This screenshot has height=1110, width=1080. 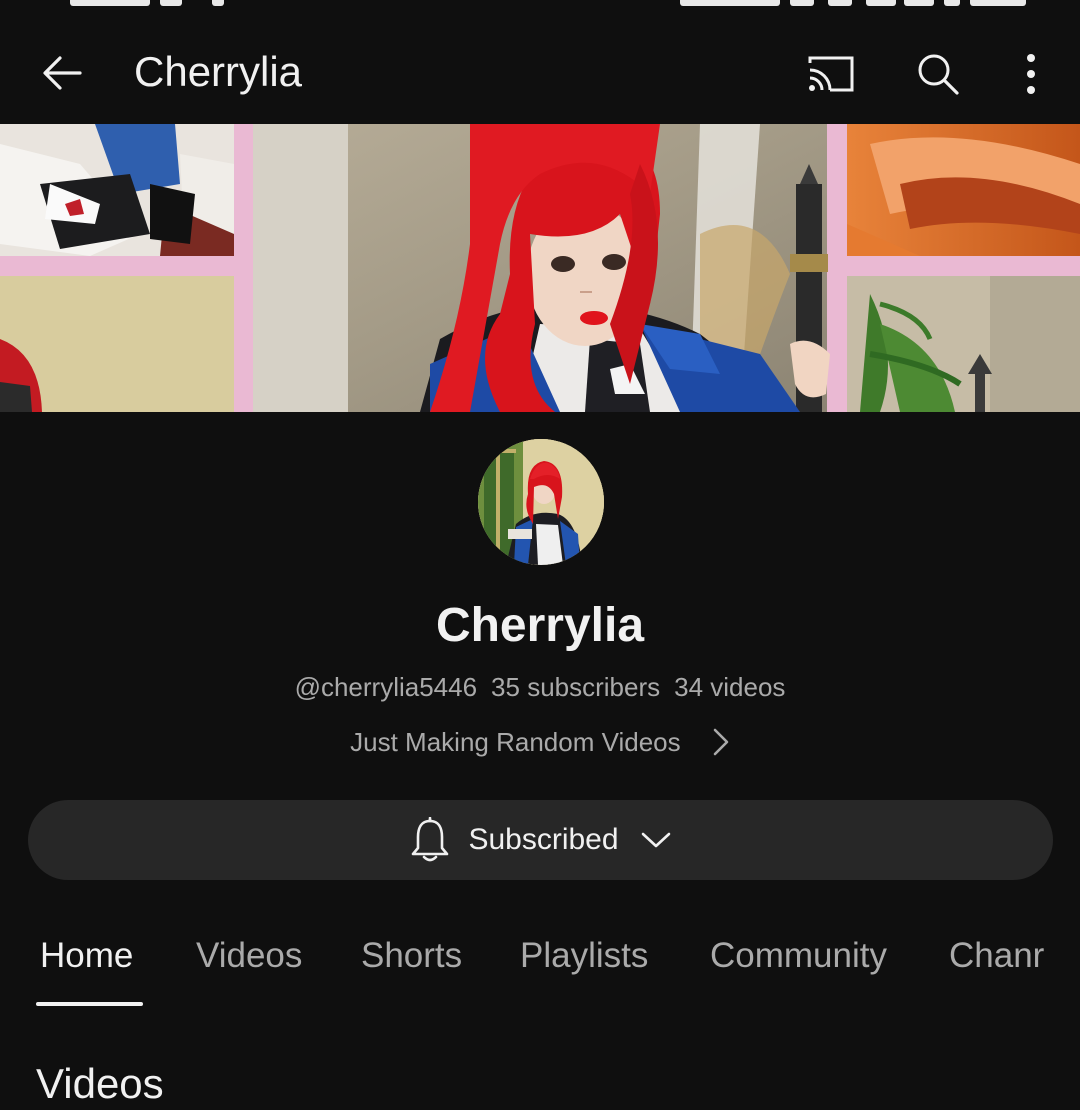 What do you see at coordinates (110, 3) in the screenshot?
I see `status-time` at bounding box center [110, 3].